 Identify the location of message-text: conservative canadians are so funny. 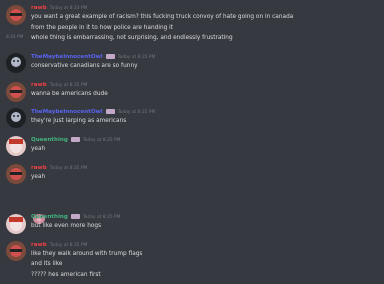
(84, 66).